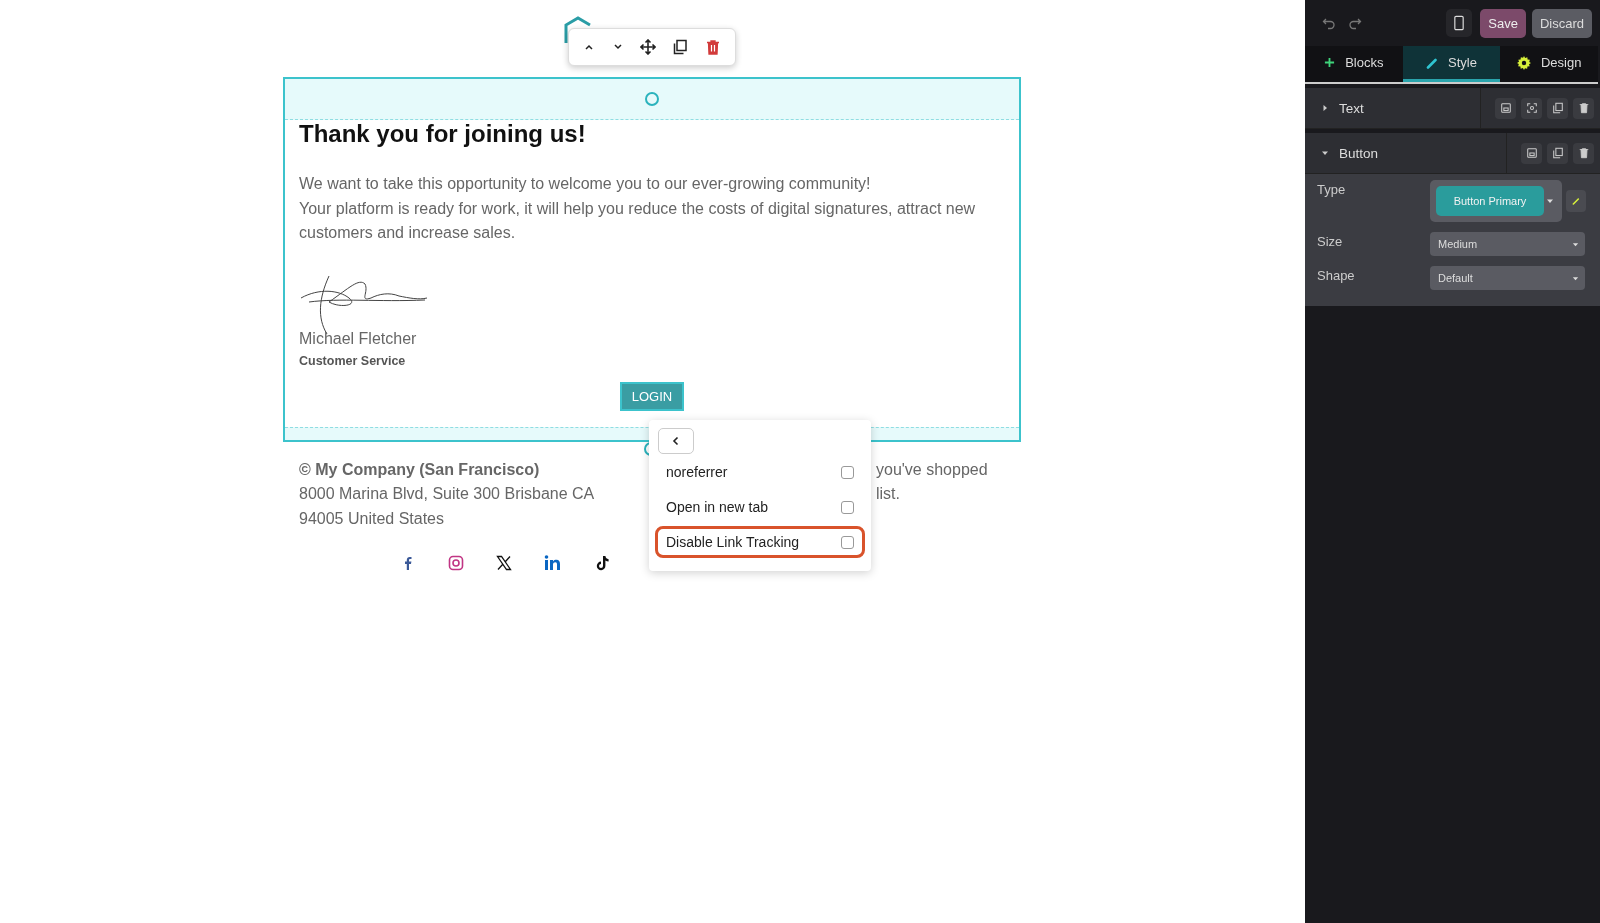 This screenshot has width=1600, height=923. Describe the element at coordinates (1330, 241) in the screenshot. I see `field-label: Size` at that location.